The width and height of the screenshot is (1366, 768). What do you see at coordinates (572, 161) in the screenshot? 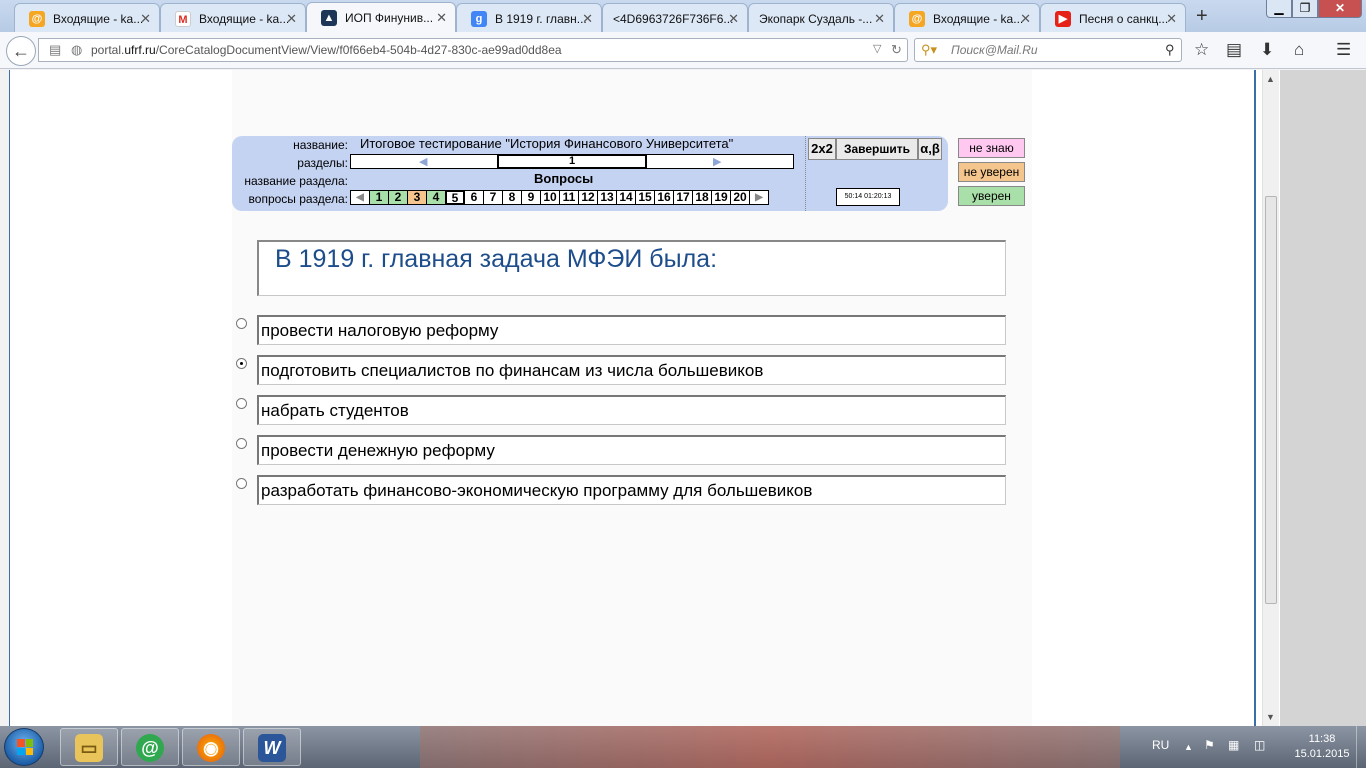
I see `current-section: 1` at bounding box center [572, 161].